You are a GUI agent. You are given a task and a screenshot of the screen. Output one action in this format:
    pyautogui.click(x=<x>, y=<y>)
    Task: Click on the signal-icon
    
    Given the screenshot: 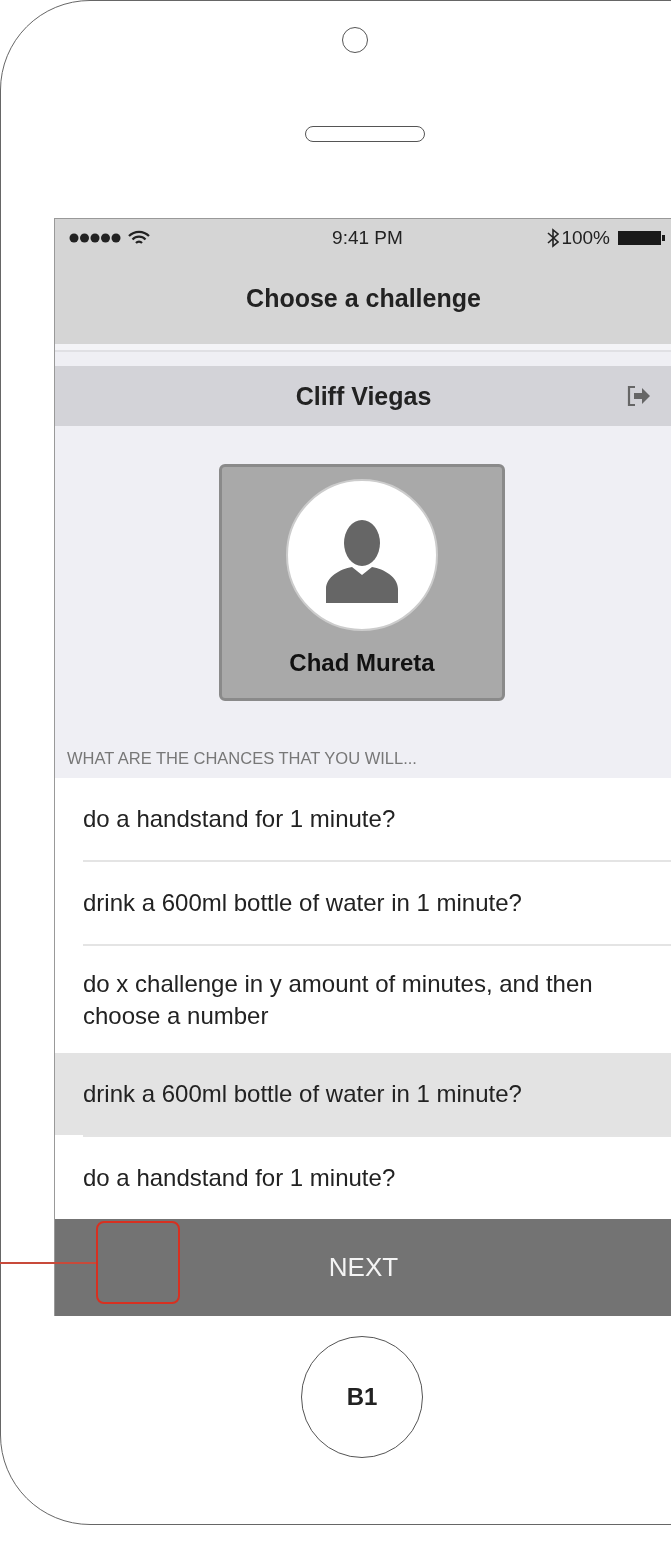 What is the action you would take?
    pyautogui.click(x=95, y=237)
    